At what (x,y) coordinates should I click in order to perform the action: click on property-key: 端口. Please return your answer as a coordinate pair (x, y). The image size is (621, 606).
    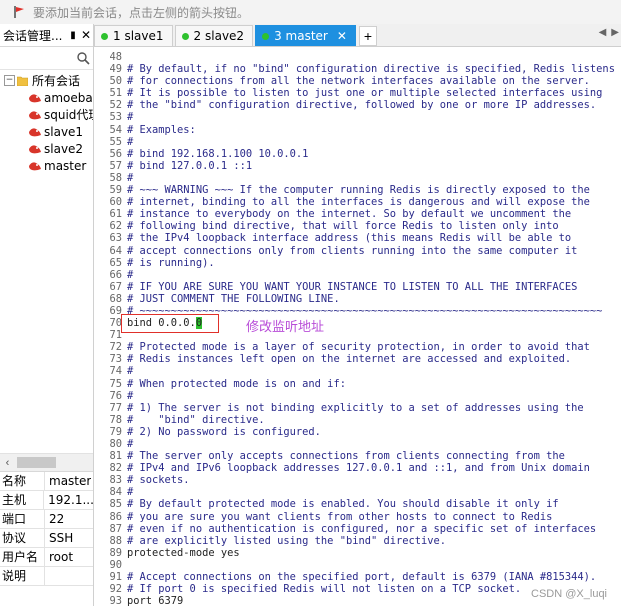
    Looking at the image, I should click on (22, 519).